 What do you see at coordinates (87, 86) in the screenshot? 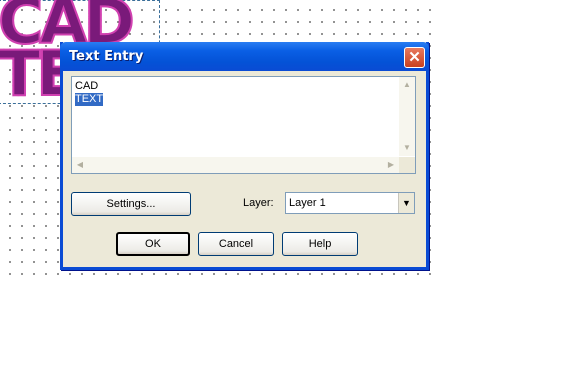
I see `text-line-1: CAD` at bounding box center [87, 86].